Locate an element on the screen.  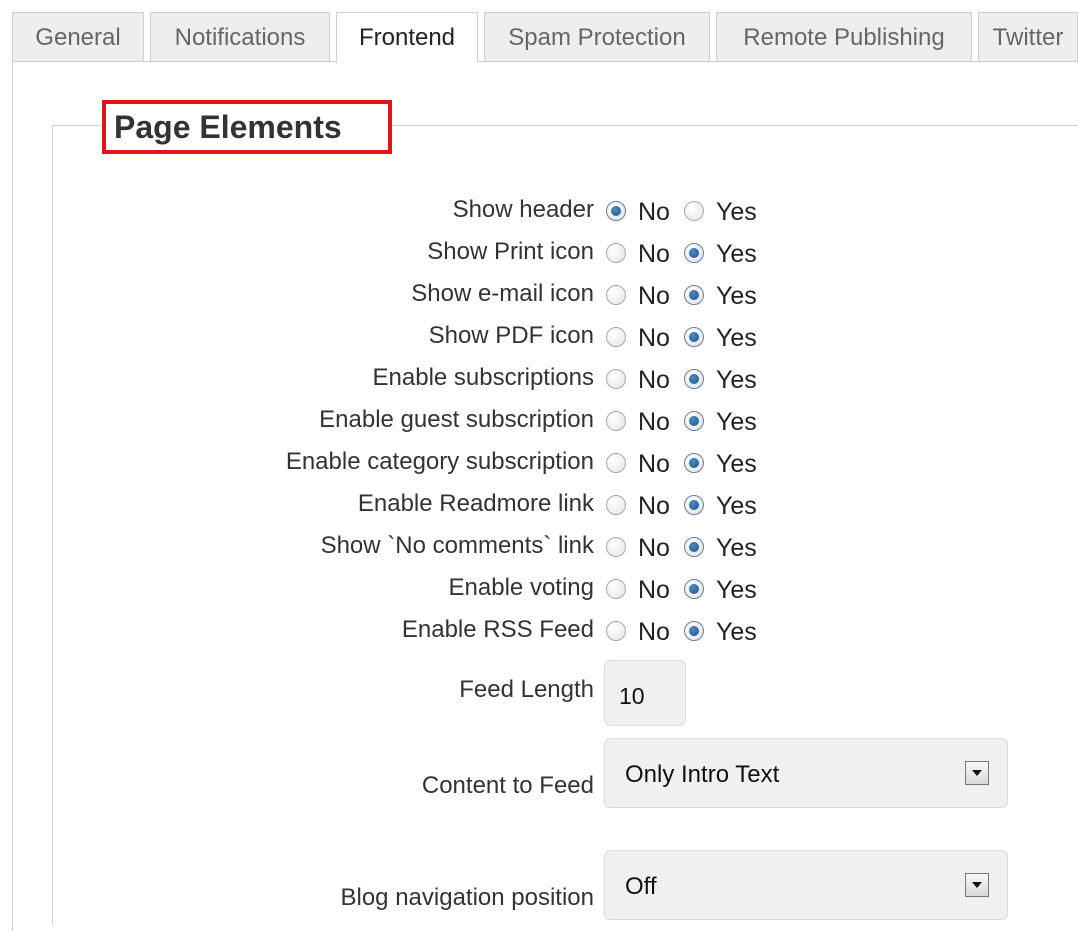
tab-notifications: Notifications is located at coordinates (240, 37).